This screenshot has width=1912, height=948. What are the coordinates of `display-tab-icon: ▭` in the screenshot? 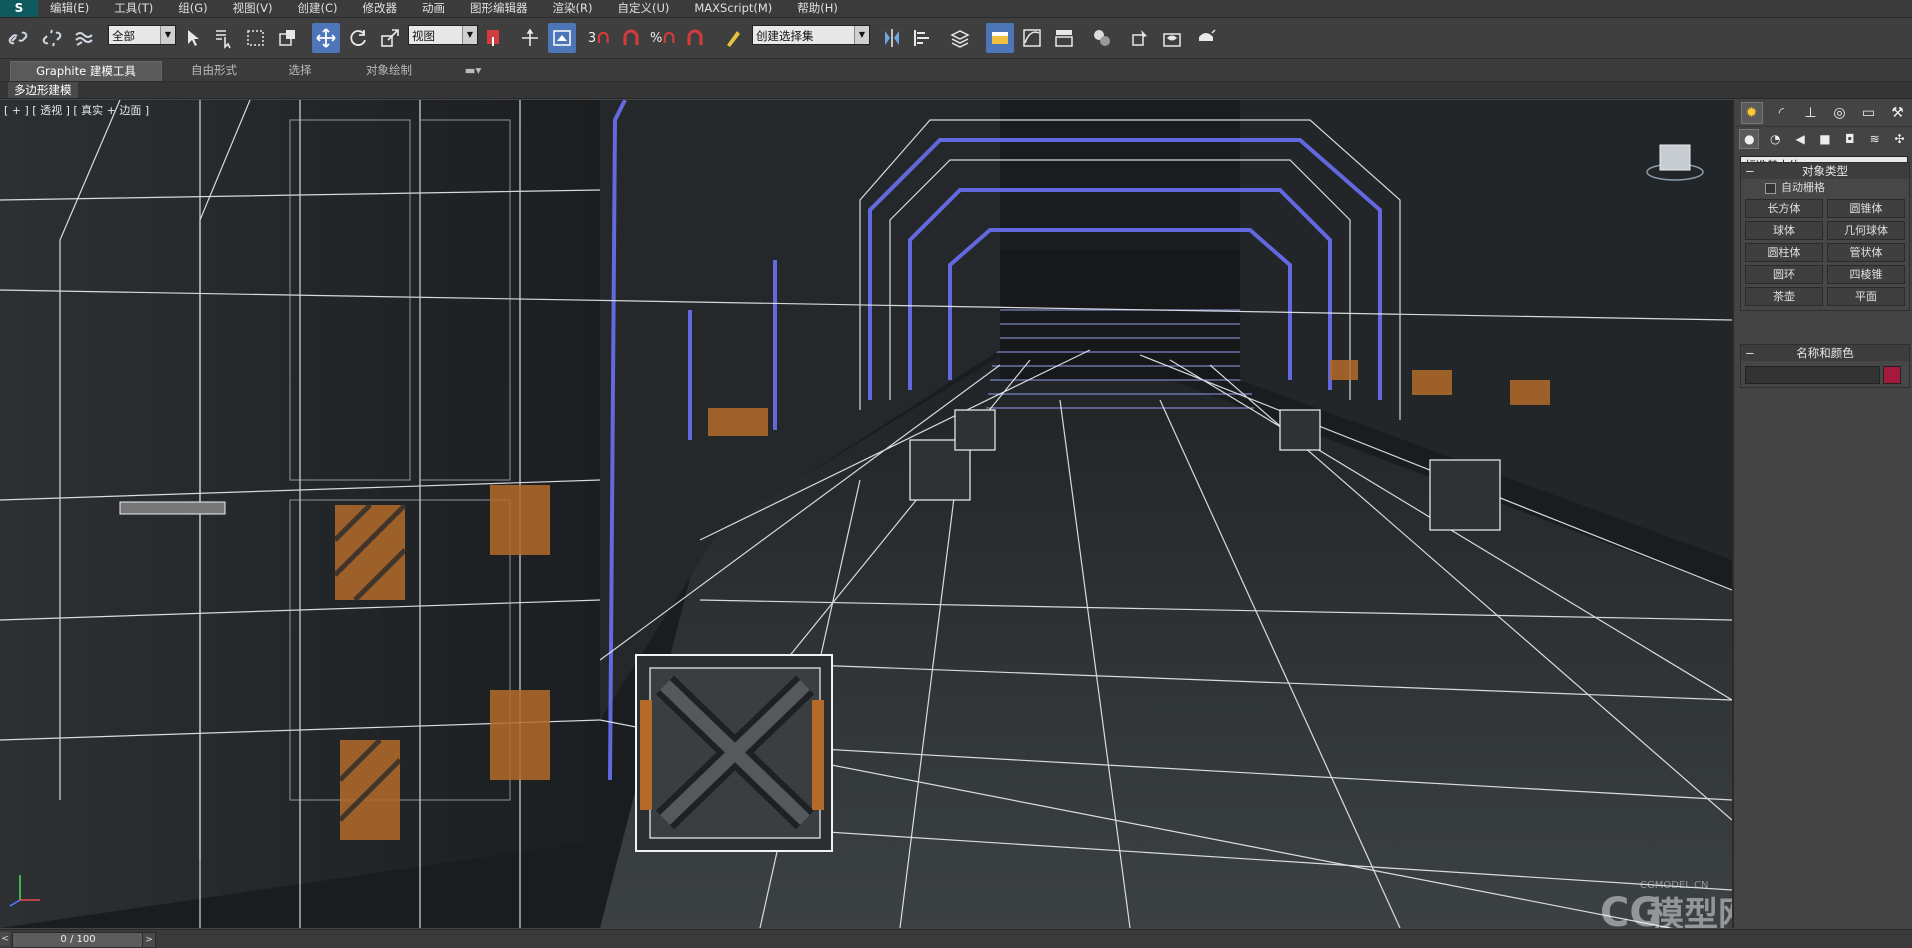 It's located at (1869, 113).